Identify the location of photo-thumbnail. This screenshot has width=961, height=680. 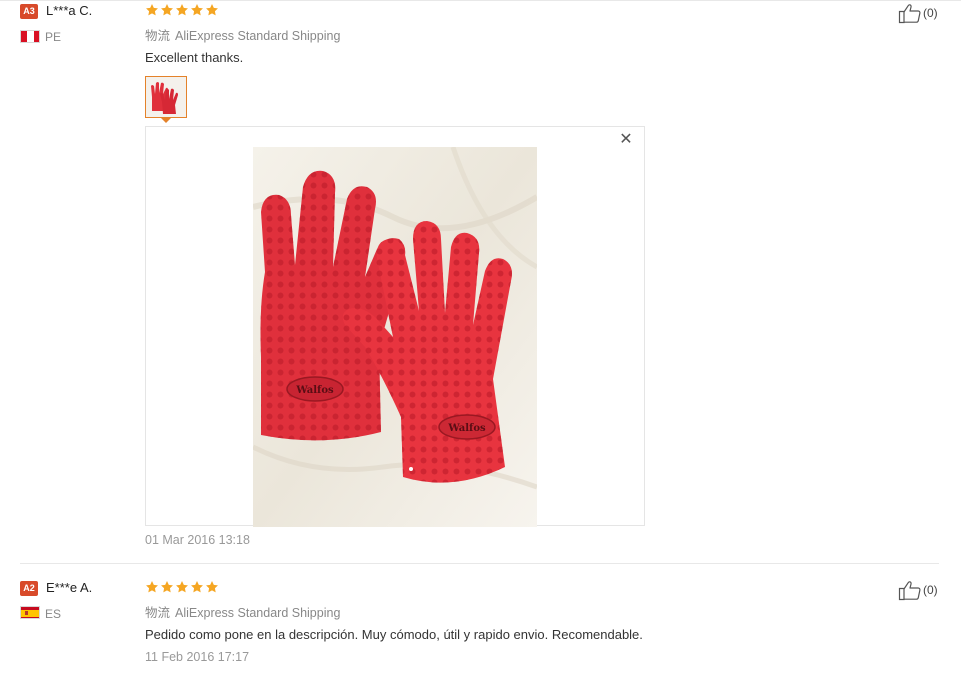
(166, 97).